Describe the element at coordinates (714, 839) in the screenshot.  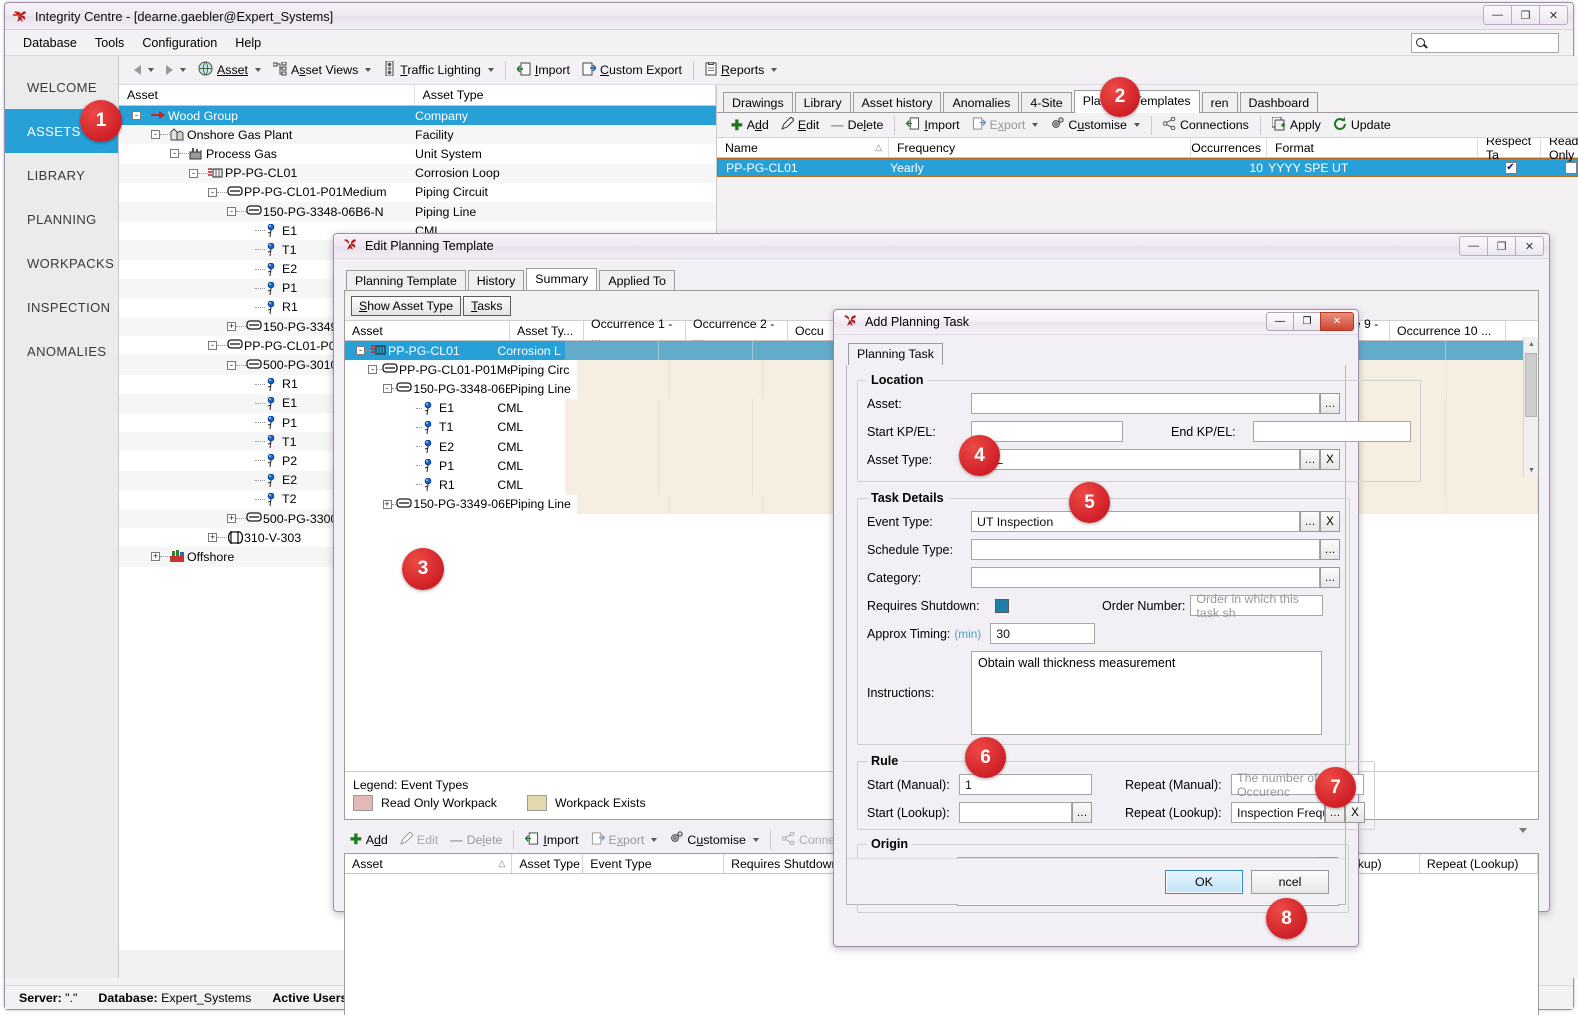
I see `task-customise-button: Customise` at that location.